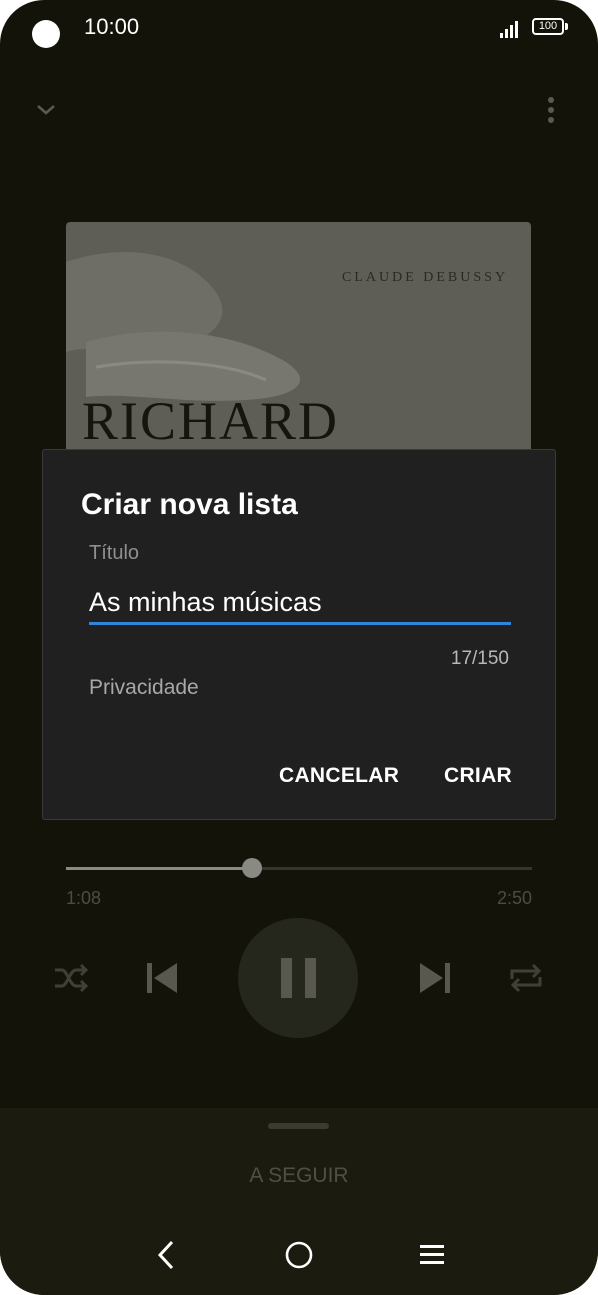  I want to click on battery-tip, so click(566, 26).